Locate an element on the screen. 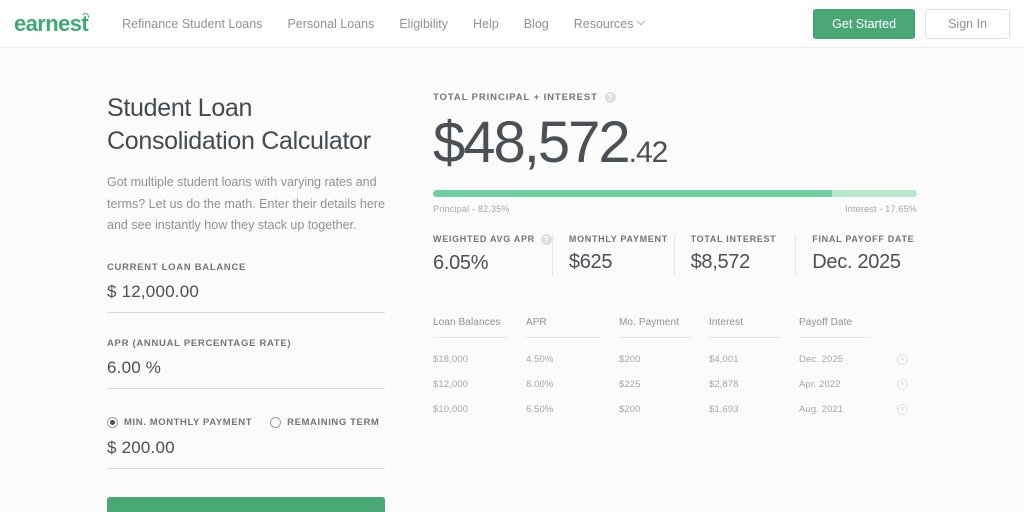  stat-label: MONTHLY PAYMENT is located at coordinates (621, 239).